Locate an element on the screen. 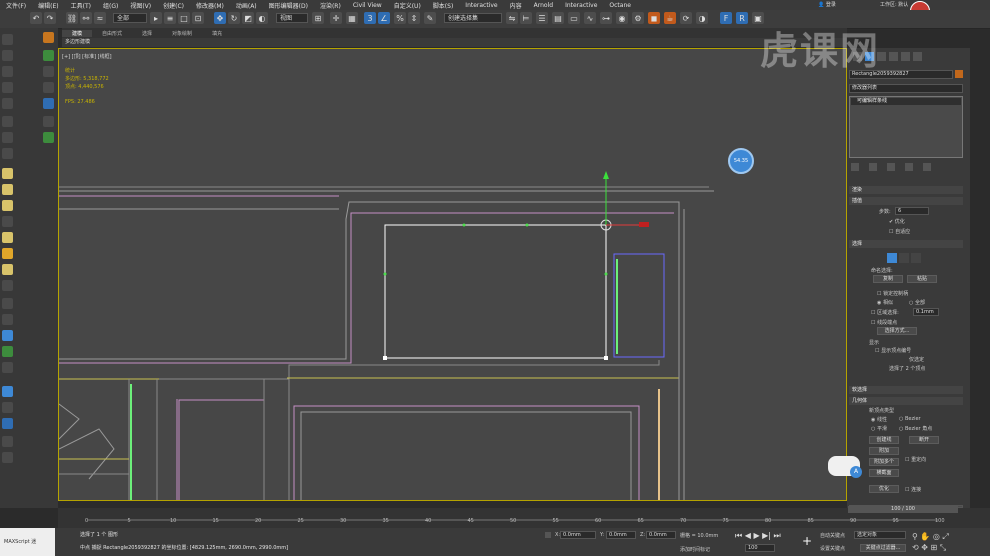 This screenshot has width=990, height=556. modifier-list-dropdown: 修改器列表 is located at coordinates (906, 88).